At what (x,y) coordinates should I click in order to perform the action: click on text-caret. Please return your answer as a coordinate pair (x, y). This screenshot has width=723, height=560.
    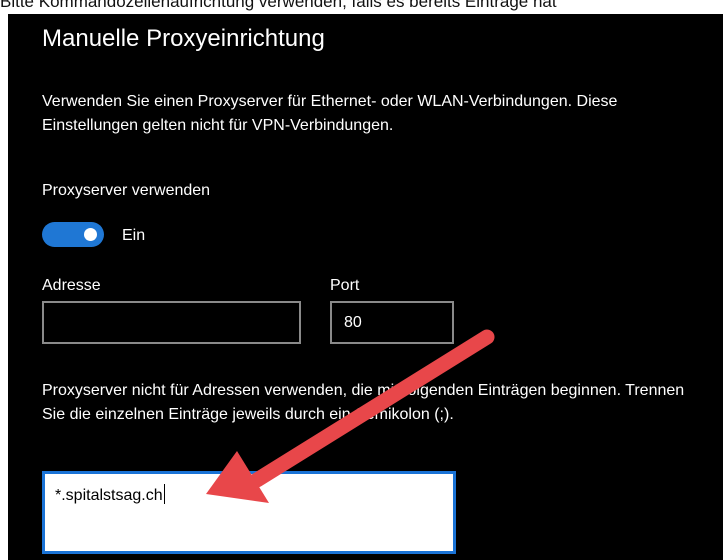
    Looking at the image, I should click on (164, 494).